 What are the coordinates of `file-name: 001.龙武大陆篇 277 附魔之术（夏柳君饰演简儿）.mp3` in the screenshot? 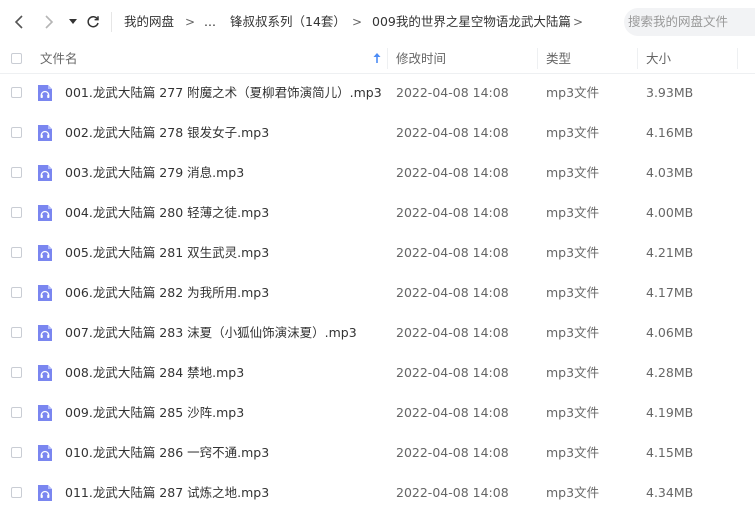 It's located at (223, 93).